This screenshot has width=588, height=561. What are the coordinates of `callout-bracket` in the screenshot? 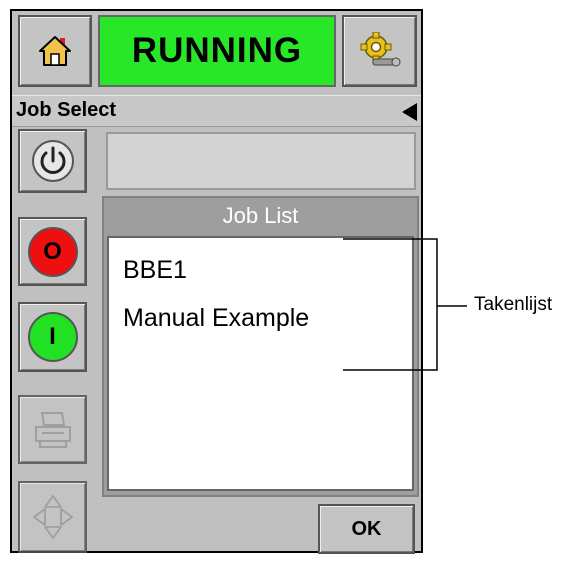 It's located at (405, 304).